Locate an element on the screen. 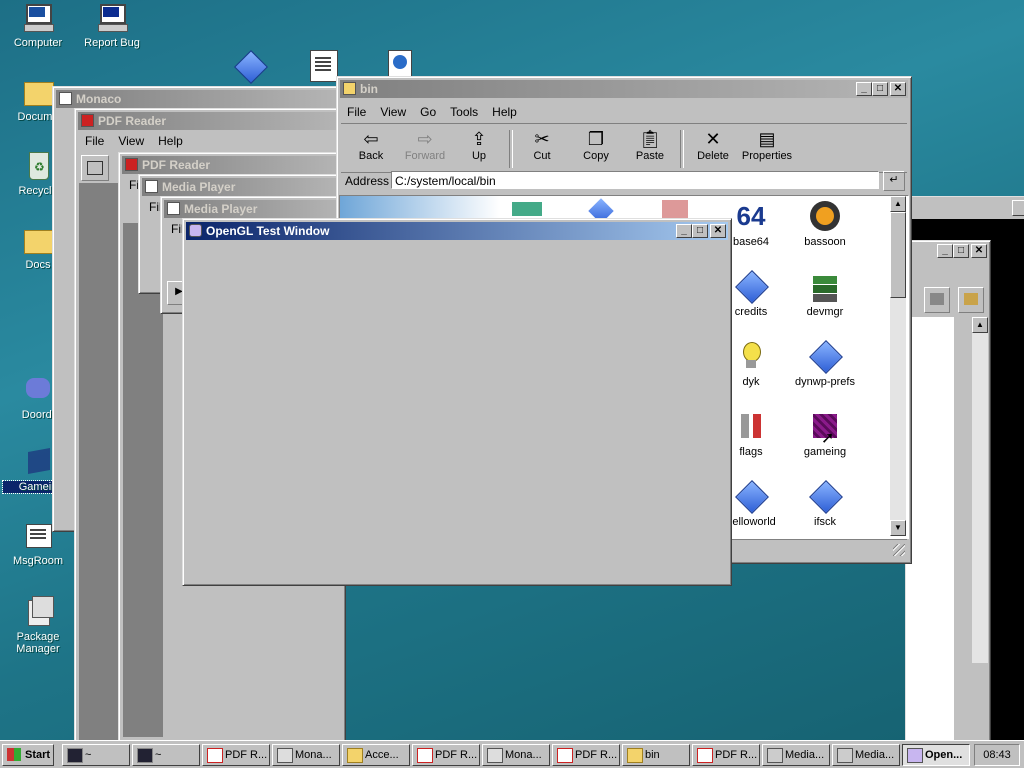 The height and width of the screenshot is (768, 1024). desktop-icon-report-bug: Report Bug is located at coordinates (112, 25).